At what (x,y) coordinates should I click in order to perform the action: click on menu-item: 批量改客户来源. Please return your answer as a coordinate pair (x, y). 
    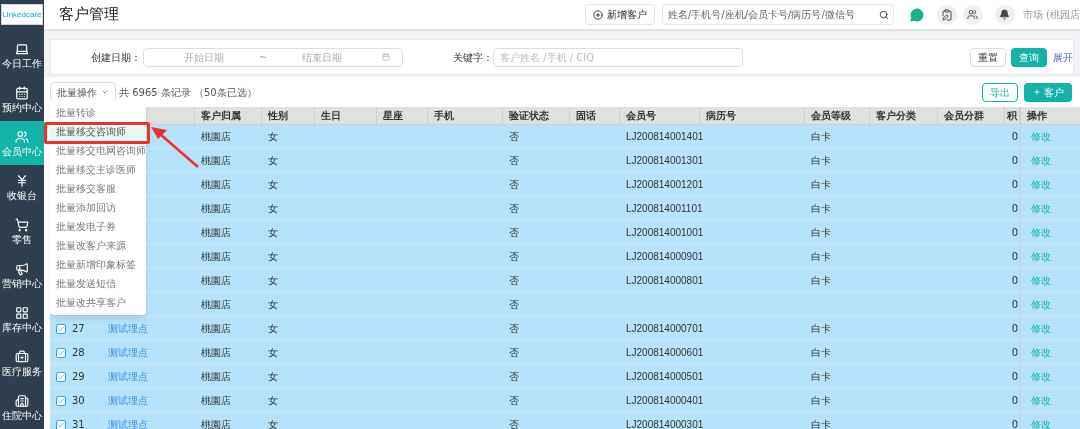
    Looking at the image, I should click on (98, 245).